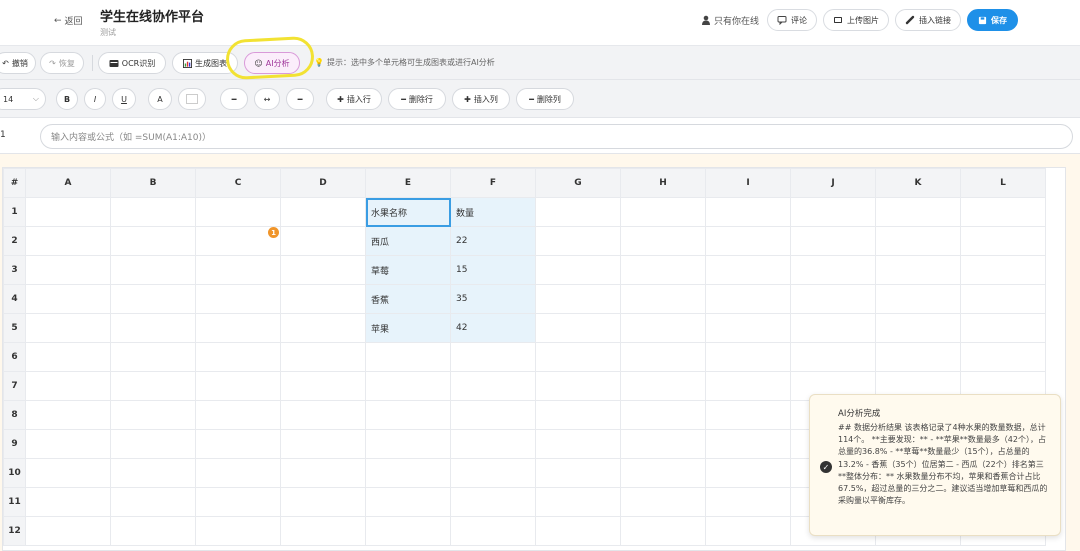 The width and height of the screenshot is (1080, 551). What do you see at coordinates (663, 241) in the screenshot?
I see `cell-h2` at bounding box center [663, 241].